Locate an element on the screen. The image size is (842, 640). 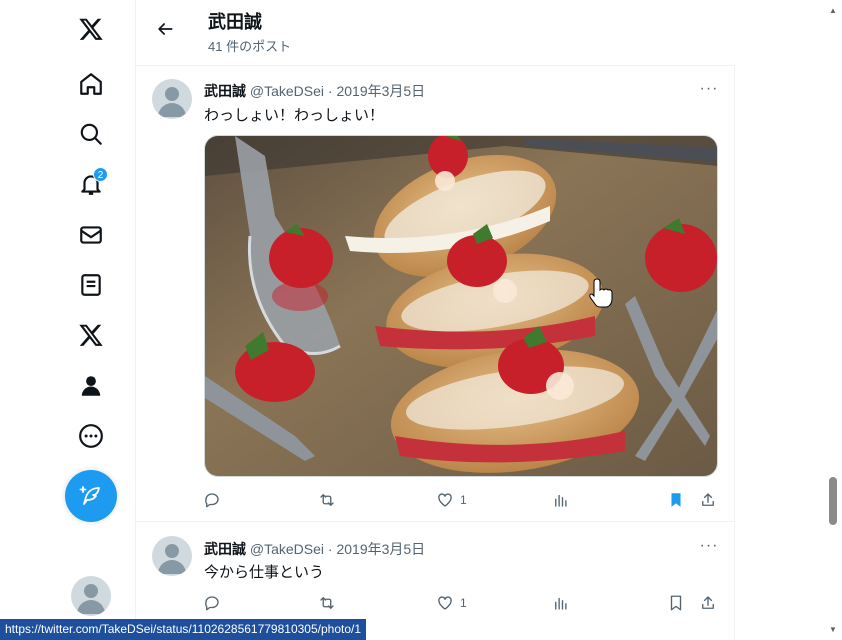
back-button is located at coordinates (165, 29).